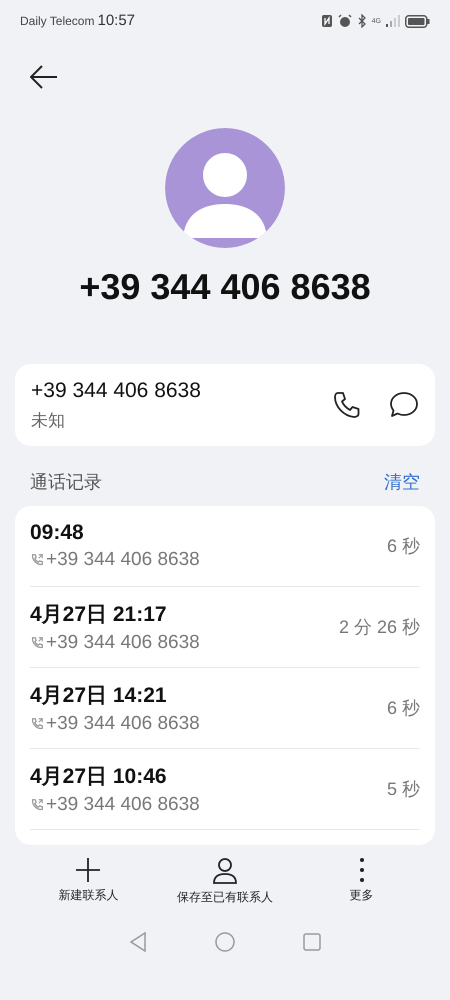  I want to click on clock: 10:57, so click(116, 20).